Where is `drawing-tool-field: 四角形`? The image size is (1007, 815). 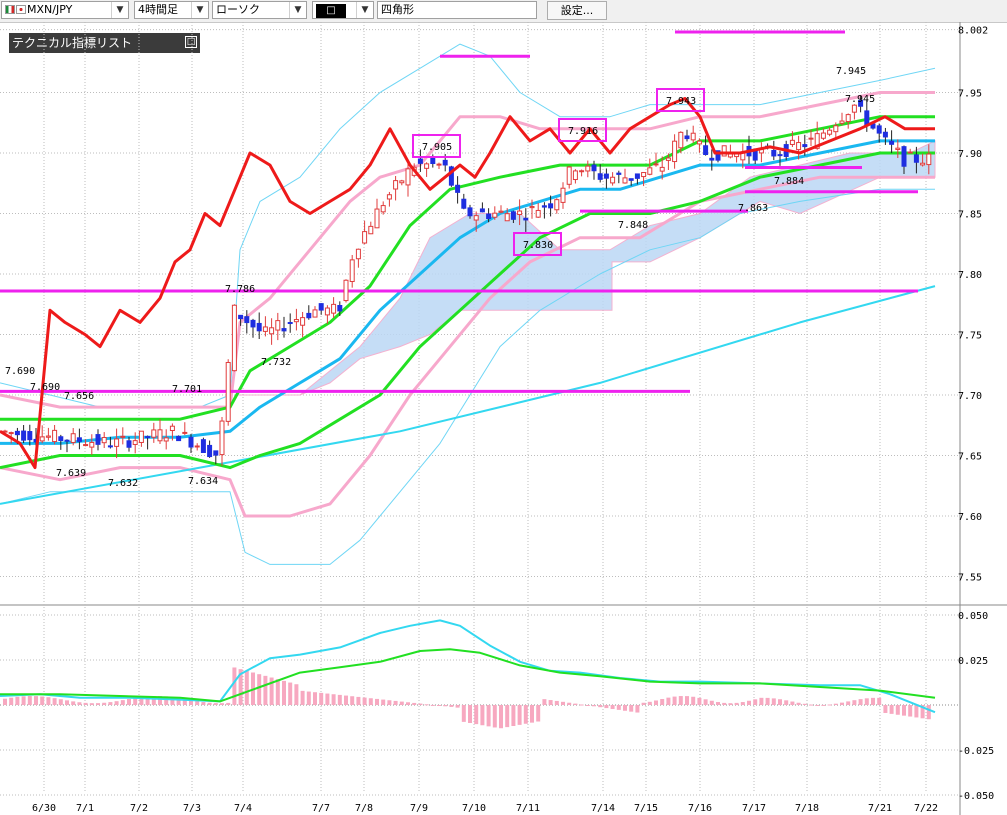 drawing-tool-field: 四角形 is located at coordinates (457, 10).